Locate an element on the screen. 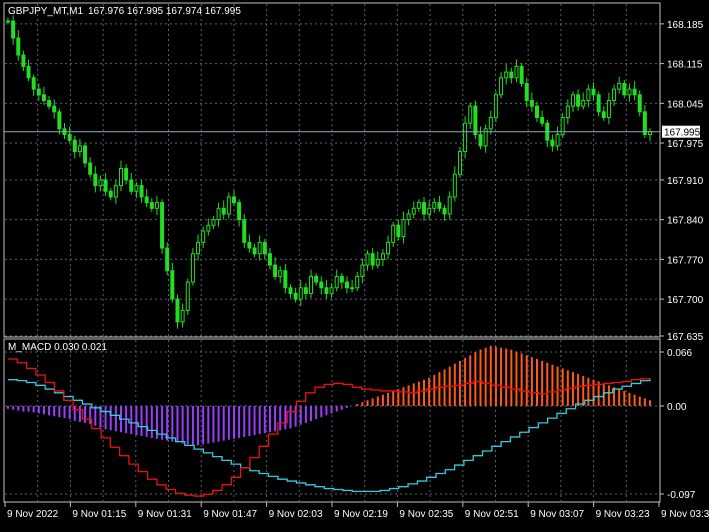 The image size is (709, 532). price-tick-label: 167.635 is located at coordinates (685, 337).